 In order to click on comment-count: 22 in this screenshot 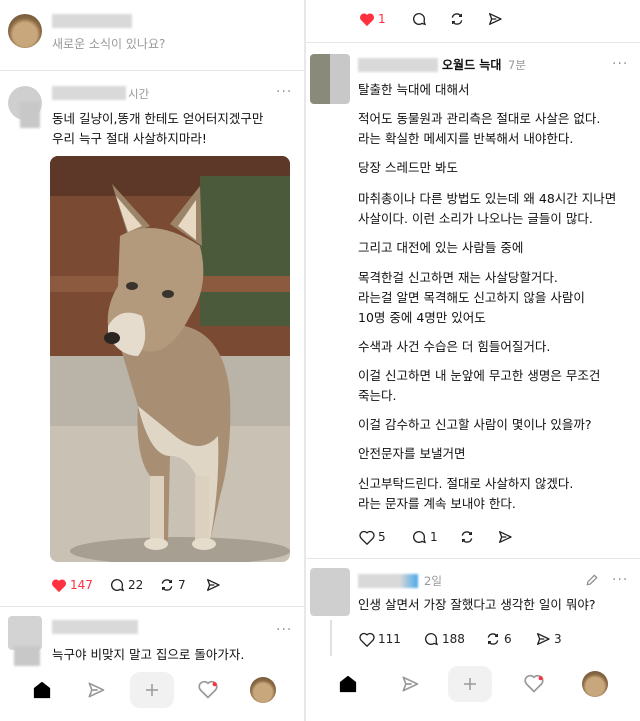, I will do `click(136, 585)`.